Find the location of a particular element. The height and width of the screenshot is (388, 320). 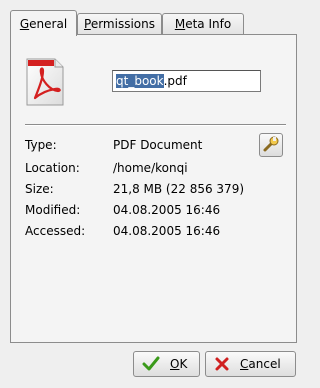

checkmark-icon is located at coordinates (151, 364).